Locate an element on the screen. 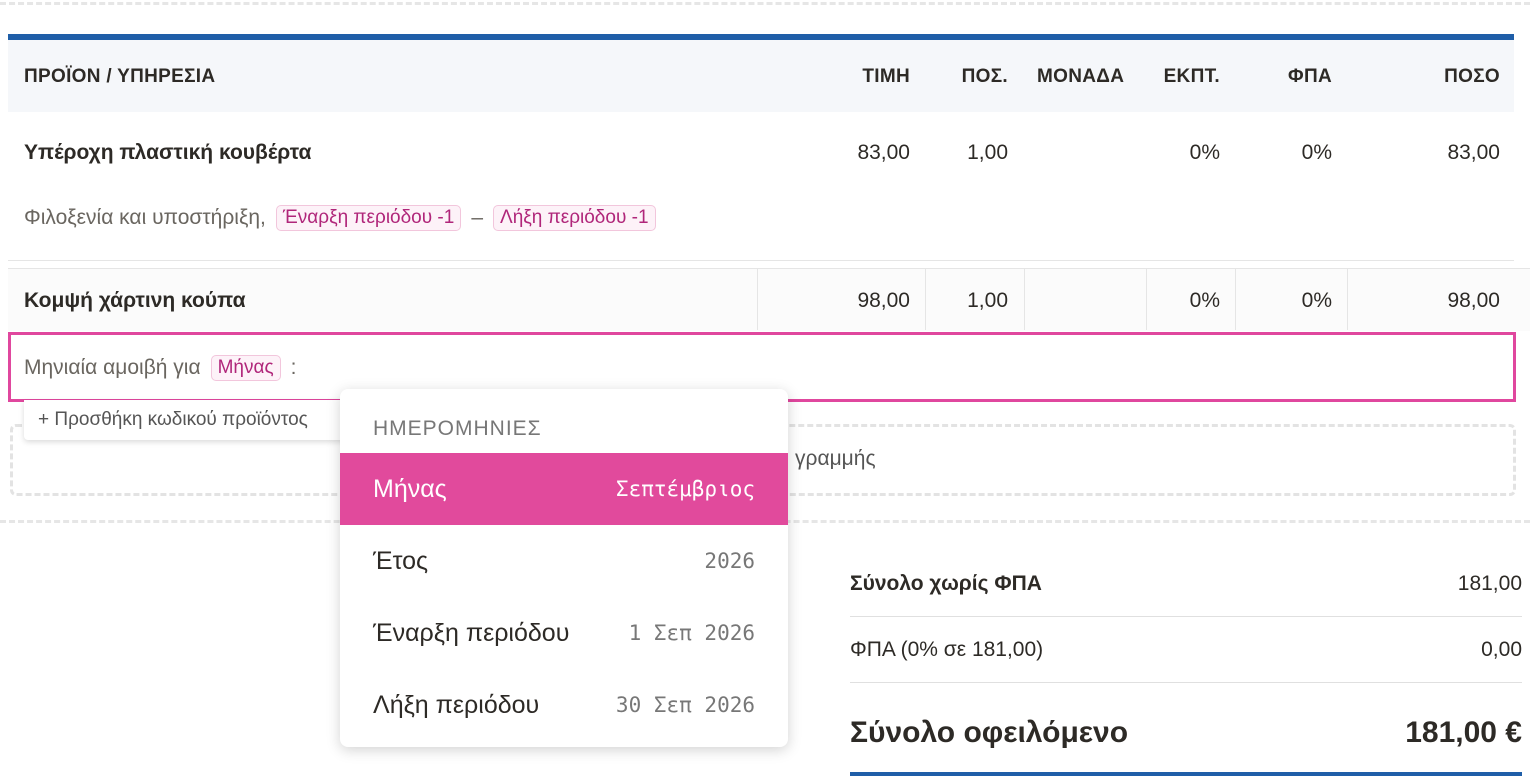 The height and width of the screenshot is (778, 1530). top-dashed-divider is located at coordinates (765, 3).